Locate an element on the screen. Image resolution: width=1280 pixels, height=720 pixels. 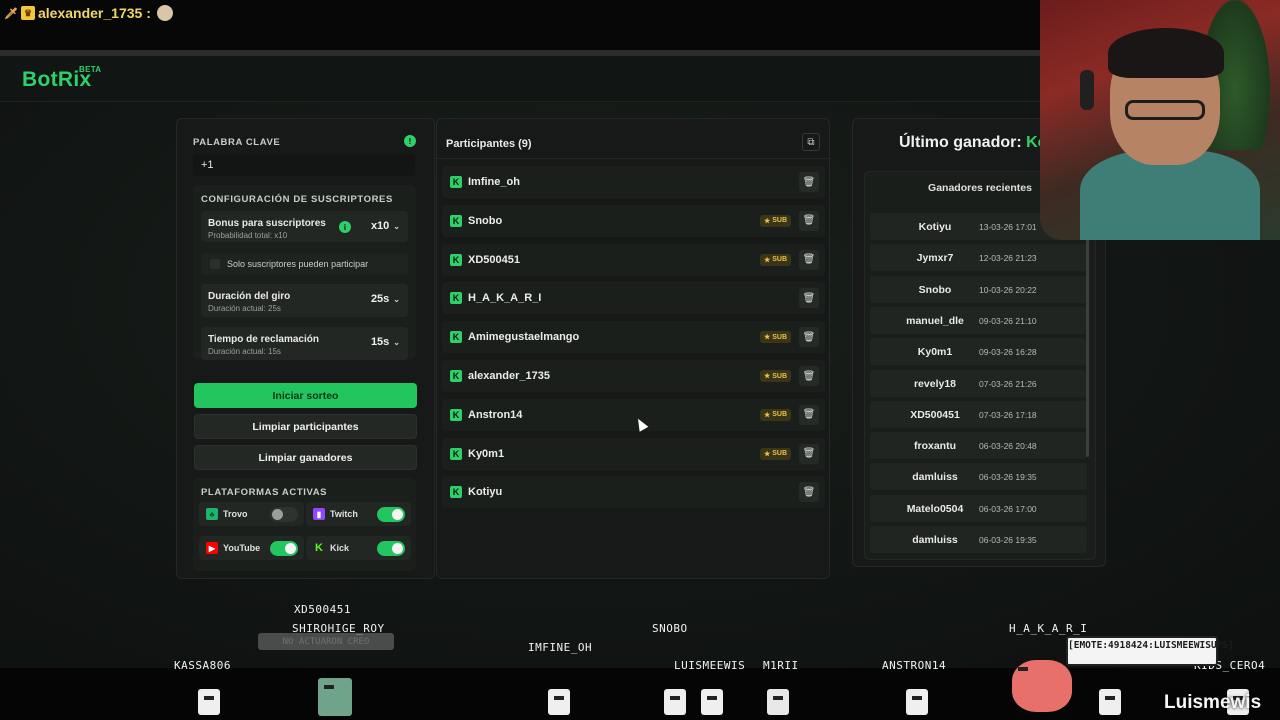
emote-icon is located at coordinates (164, 13).